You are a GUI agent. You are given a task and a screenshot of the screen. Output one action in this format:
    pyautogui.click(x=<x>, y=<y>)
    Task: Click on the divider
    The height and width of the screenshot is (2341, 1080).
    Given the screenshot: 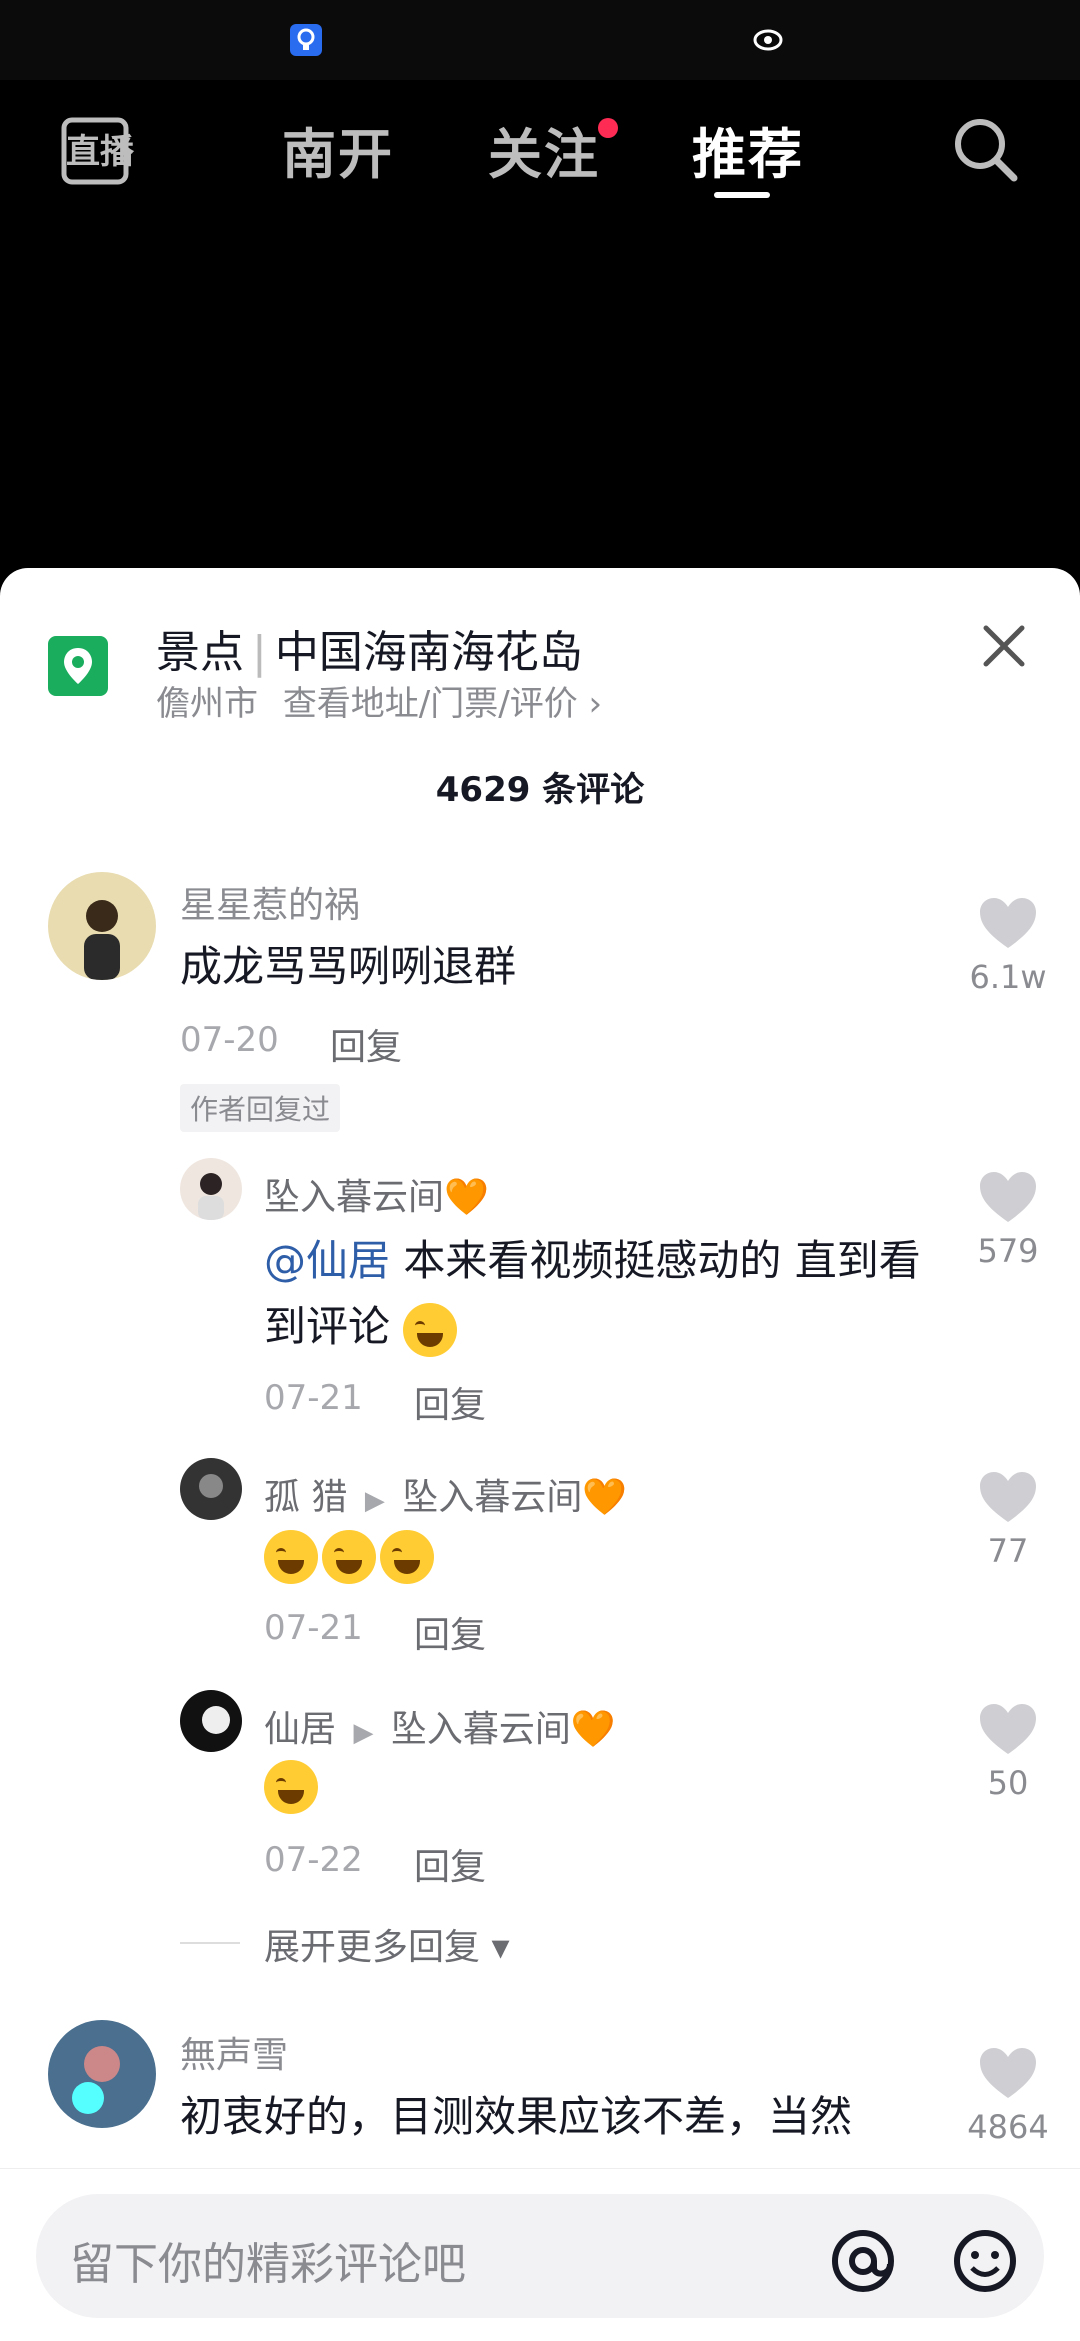 What is the action you would take?
    pyautogui.click(x=210, y=1943)
    